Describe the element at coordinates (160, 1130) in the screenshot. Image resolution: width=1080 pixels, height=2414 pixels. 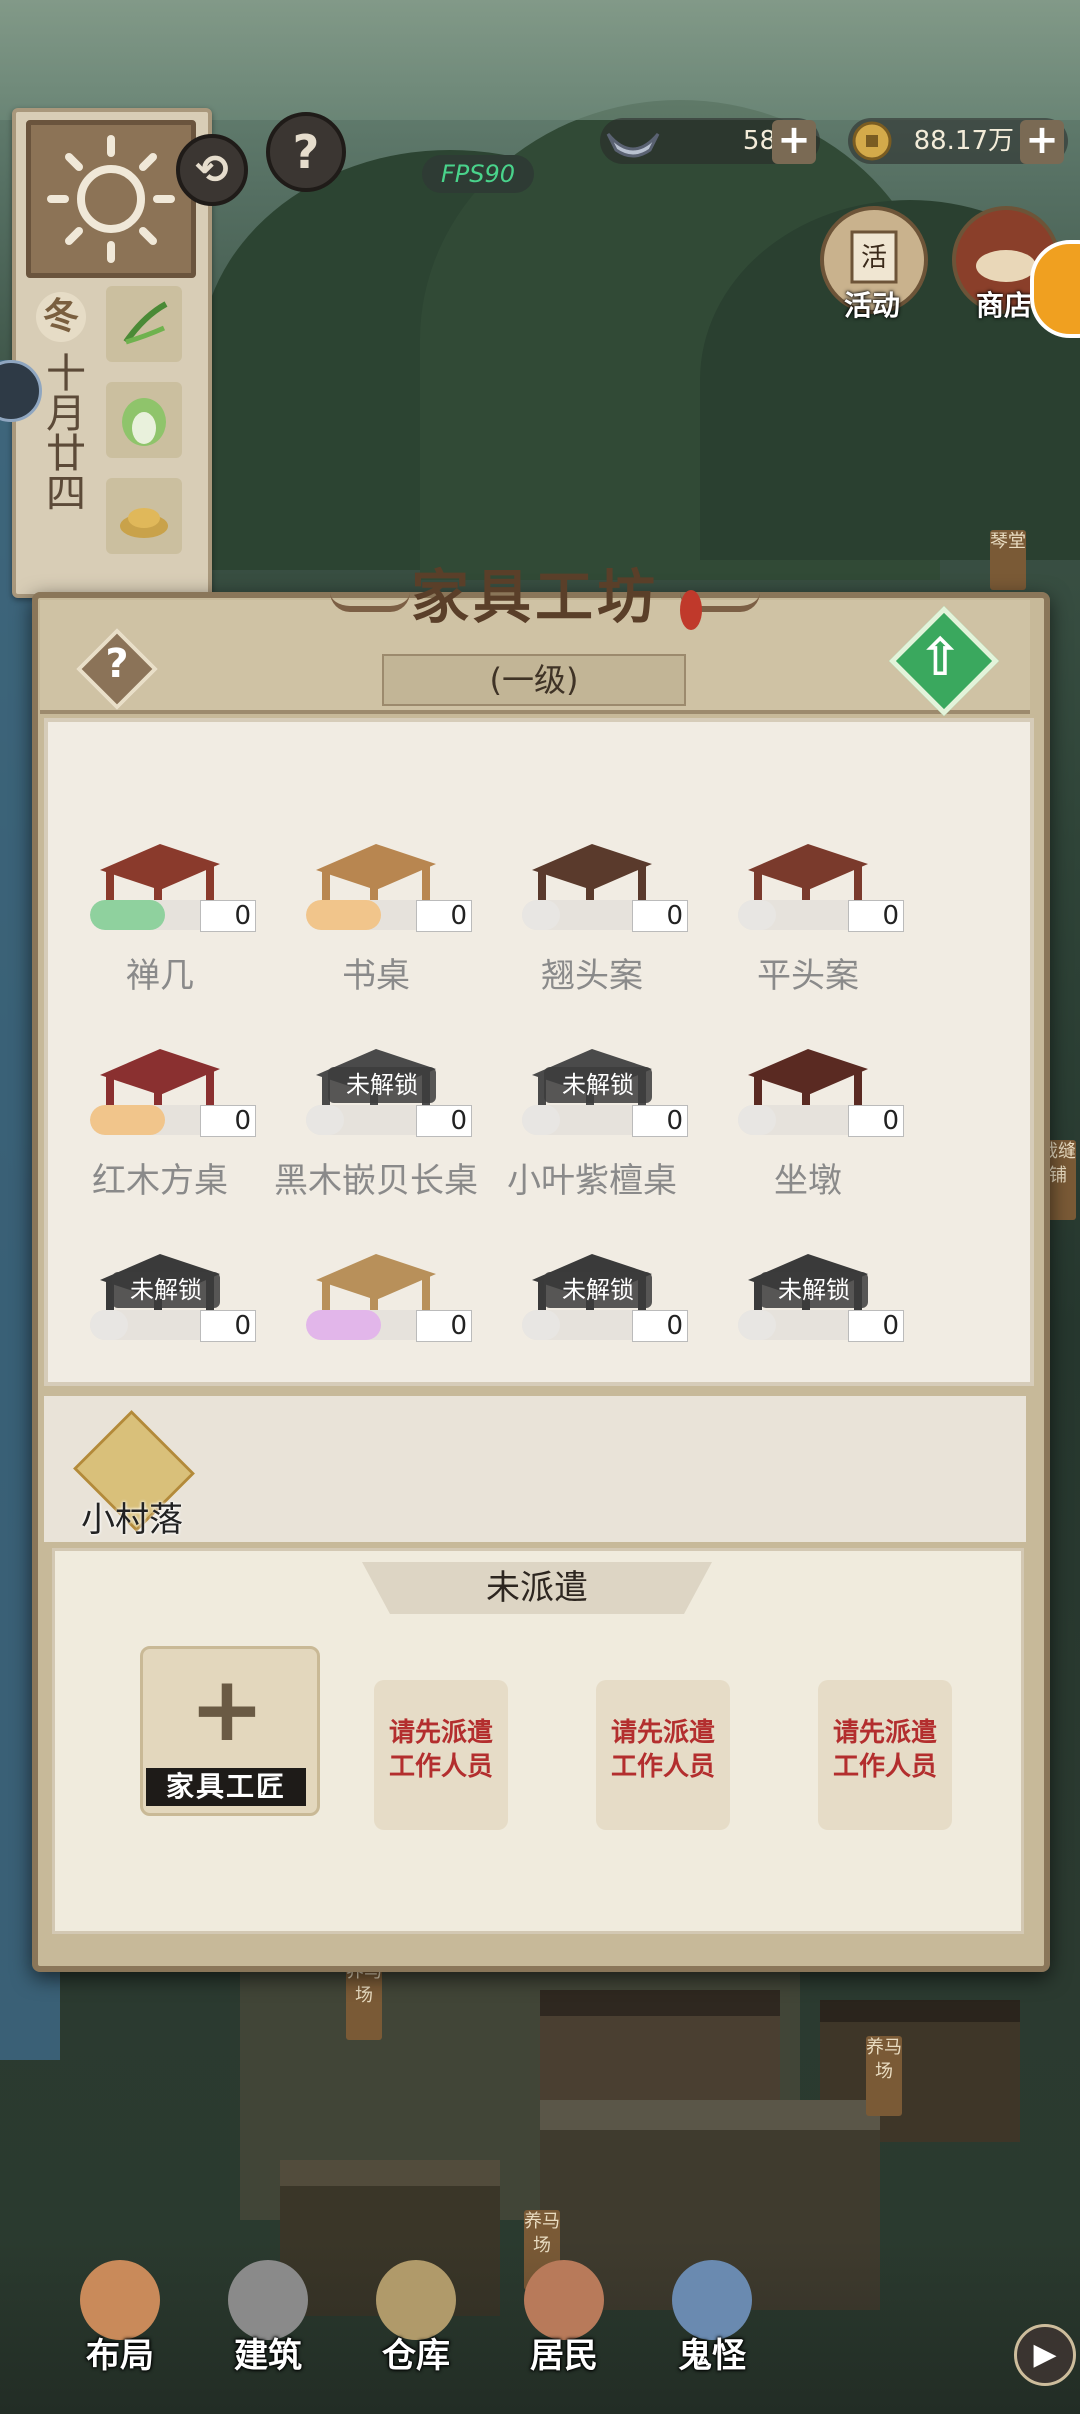
I see `furniture-item: 0 红木方桌` at that location.